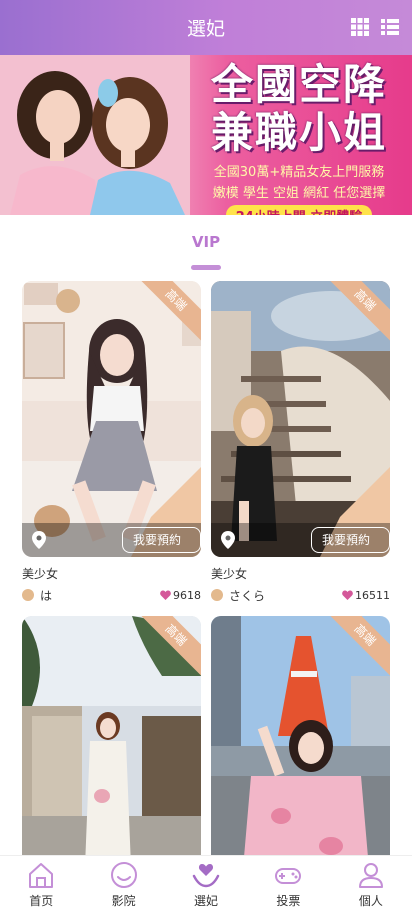  I want to click on card-likes: 16511, so click(366, 595).